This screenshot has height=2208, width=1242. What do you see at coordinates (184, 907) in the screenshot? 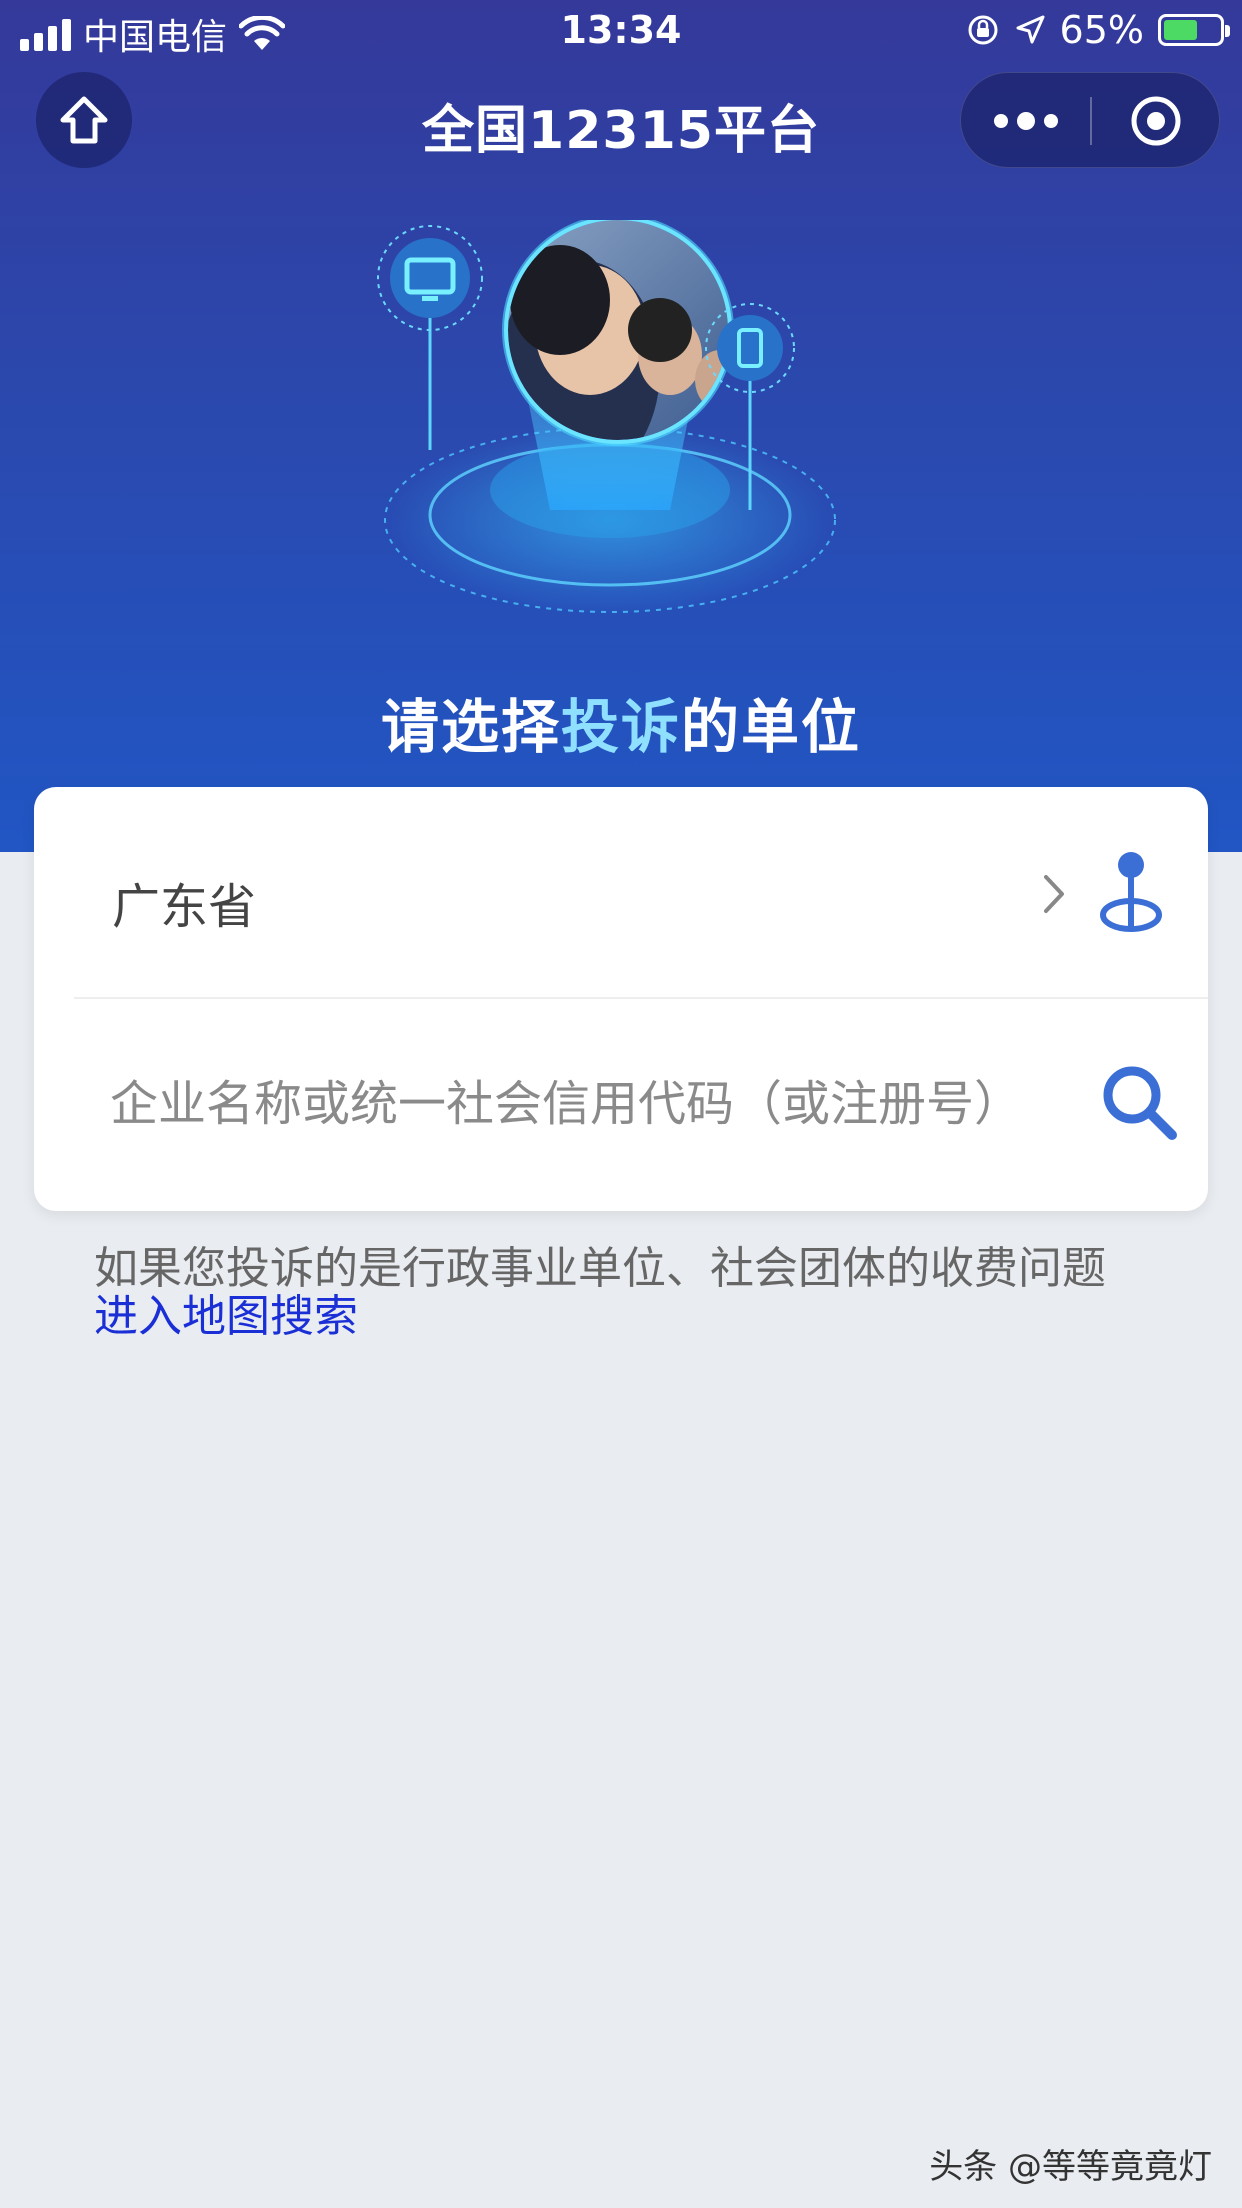
I see `province-value: 广东省` at bounding box center [184, 907].